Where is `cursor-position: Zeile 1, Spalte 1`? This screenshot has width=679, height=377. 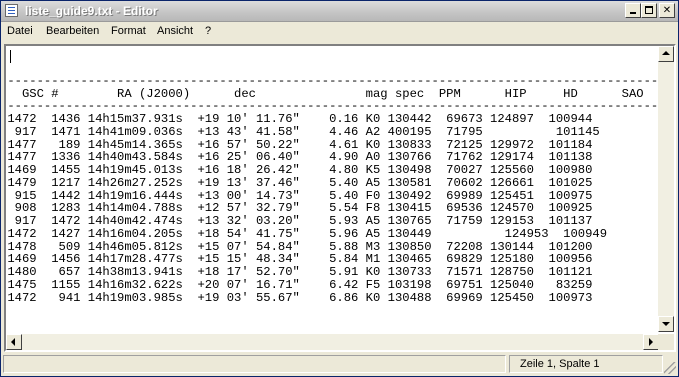 cursor-position: Zeile 1, Spalte 1 is located at coordinates (586, 364).